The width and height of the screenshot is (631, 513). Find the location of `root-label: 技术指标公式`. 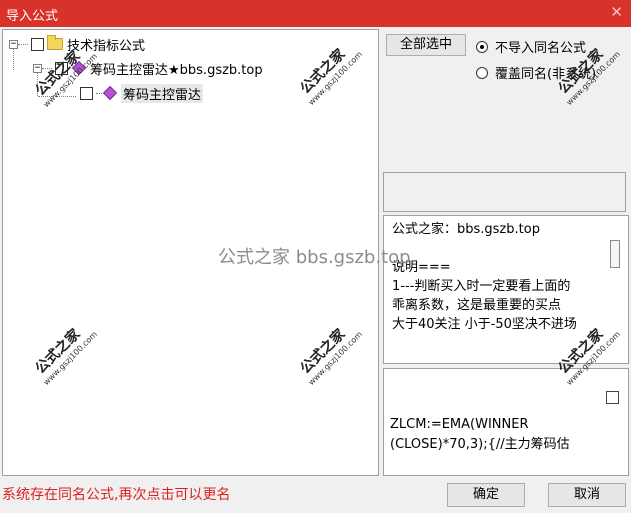

root-label: 技术指标公式 is located at coordinates (106, 46).